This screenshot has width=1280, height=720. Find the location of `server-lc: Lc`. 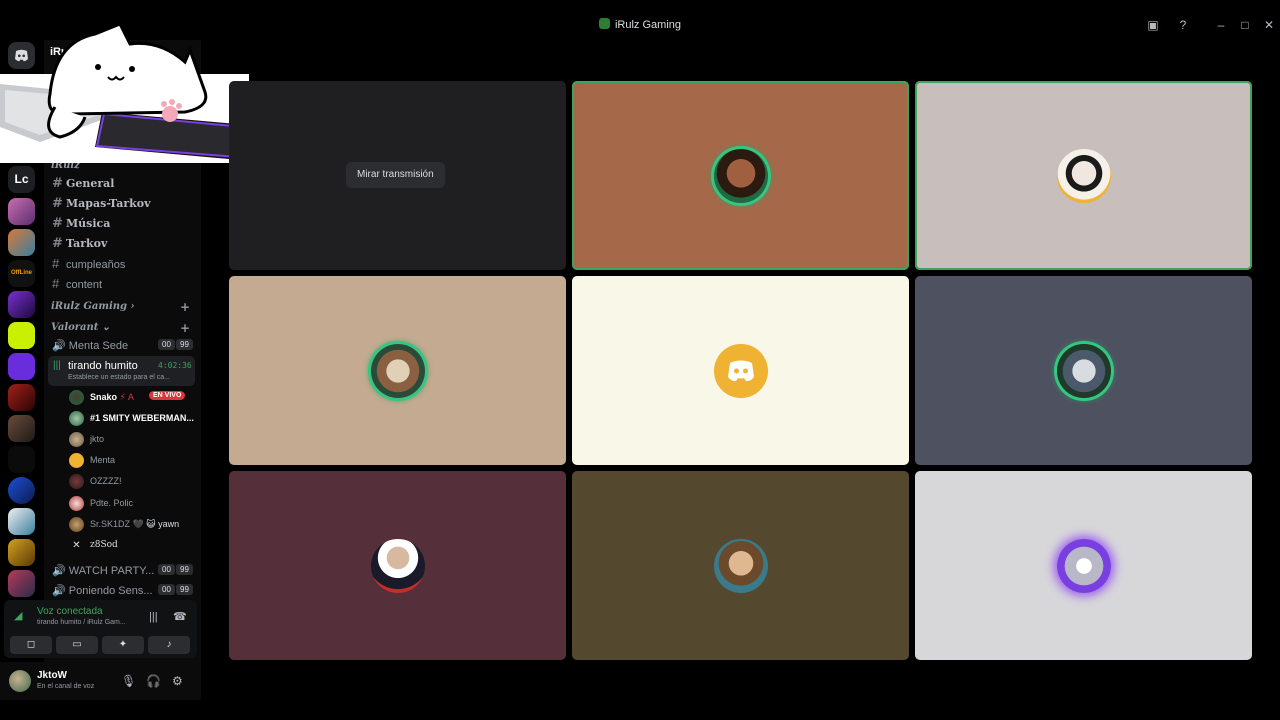

server-lc: Lc is located at coordinates (21, 179).